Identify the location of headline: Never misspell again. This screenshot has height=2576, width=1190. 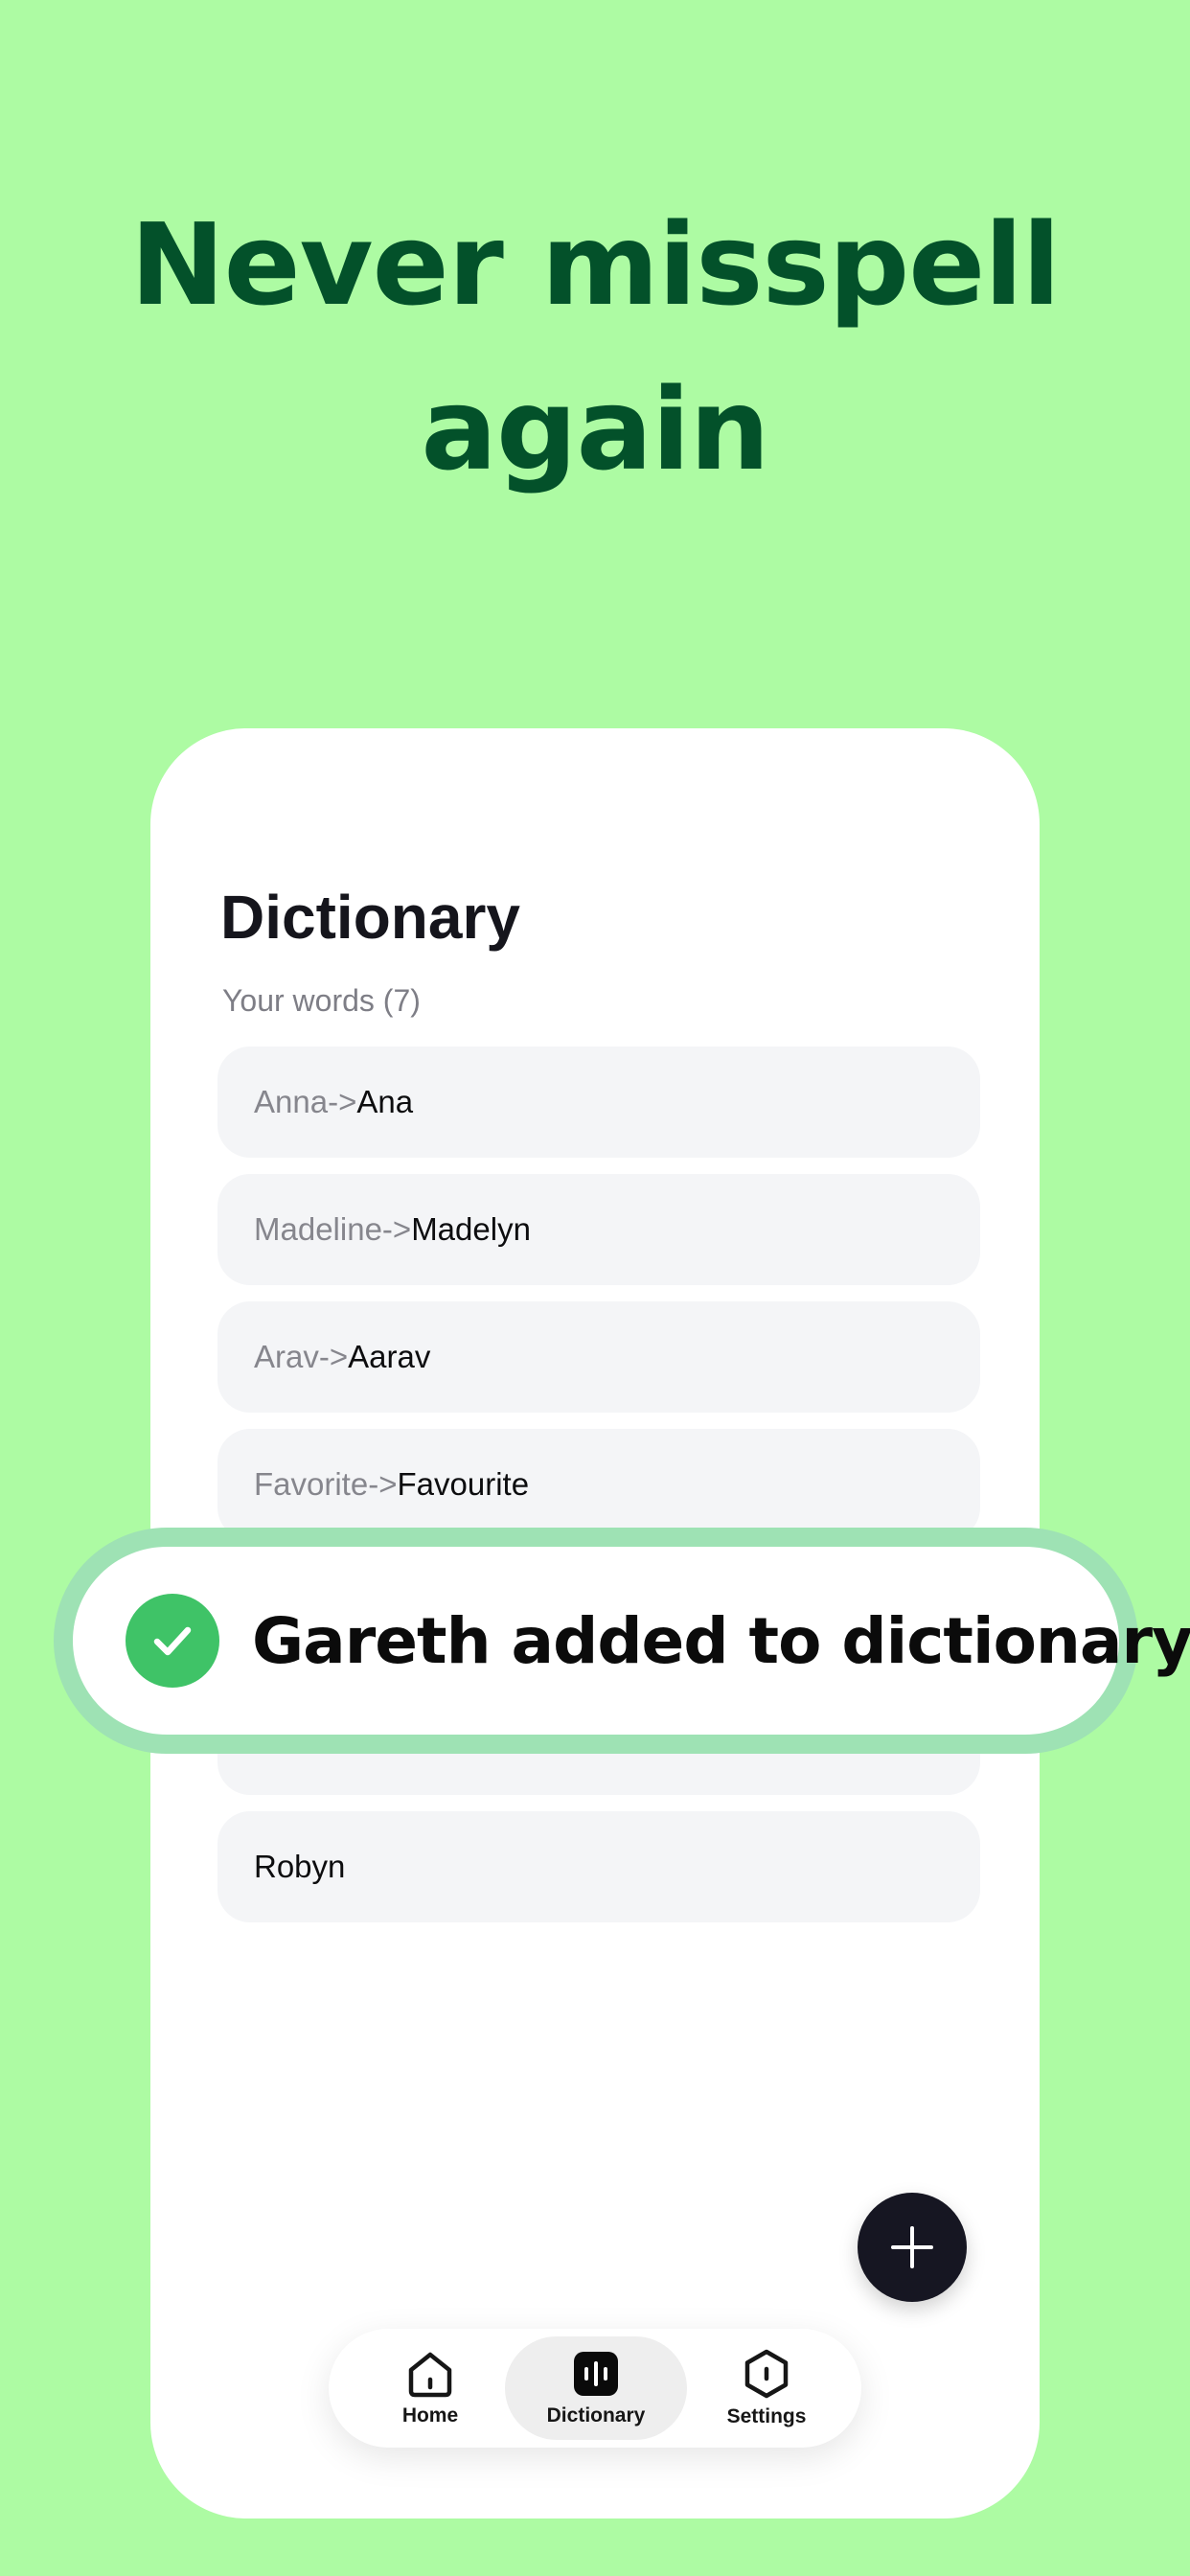
(595, 347).